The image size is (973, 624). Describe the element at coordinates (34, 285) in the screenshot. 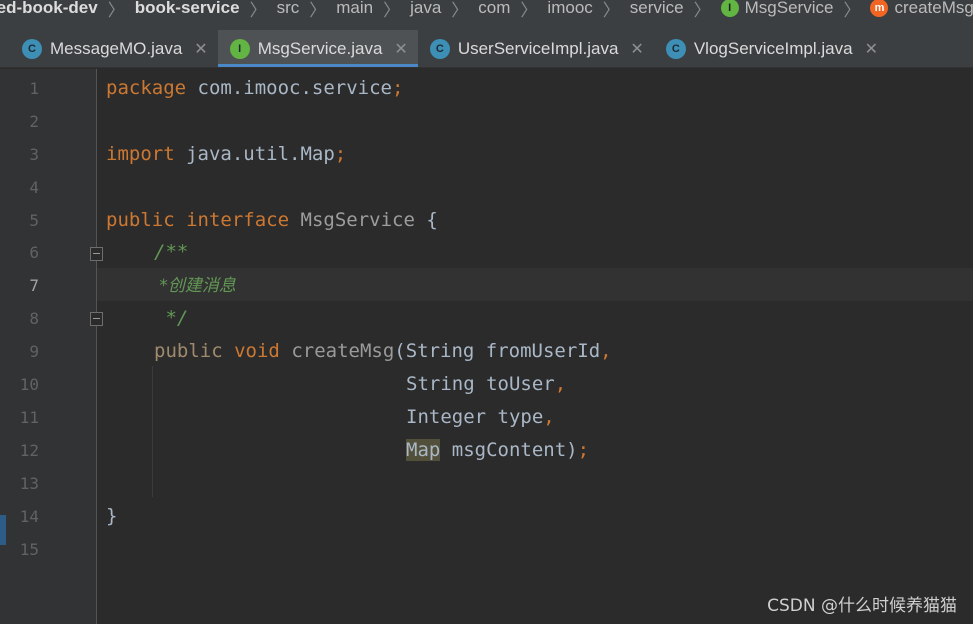

I see `line-number-current: 7` at that location.